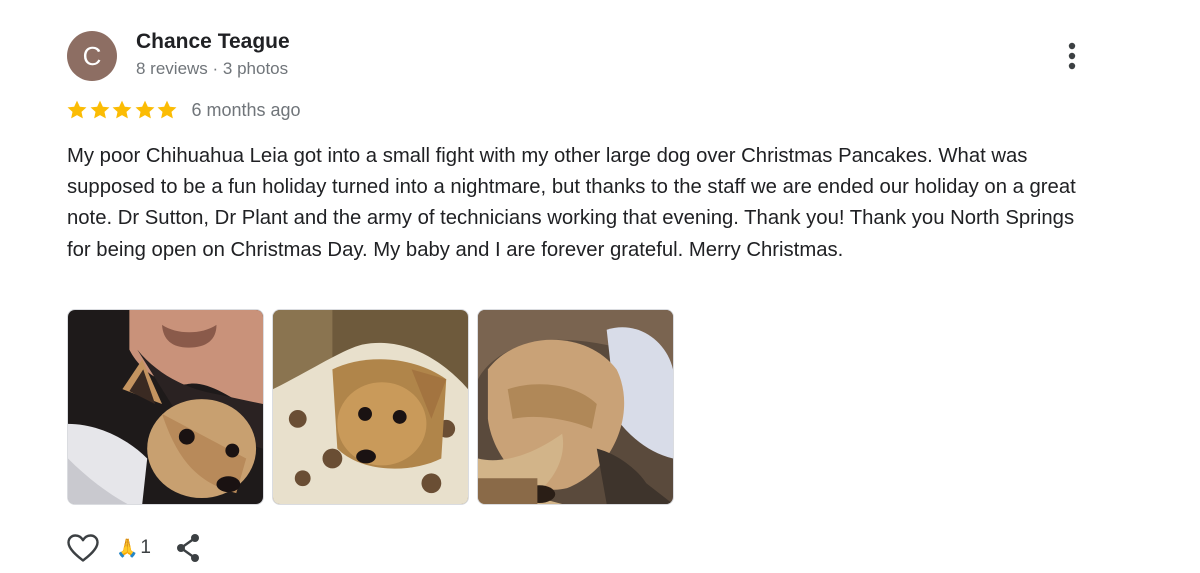 This screenshot has height=573, width=1200. Describe the element at coordinates (213, 42) in the screenshot. I see `author-name: Chance Teague` at that location.